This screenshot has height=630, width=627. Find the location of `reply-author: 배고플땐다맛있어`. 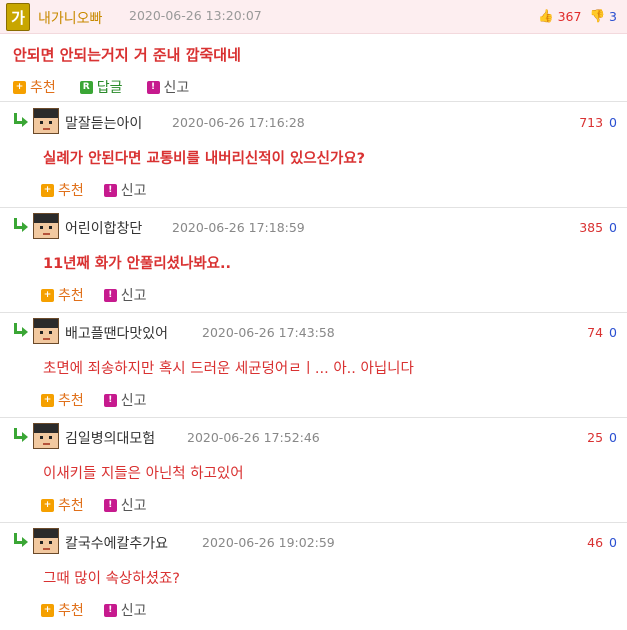

reply-author: 배고플땐다맛있어 is located at coordinates (116, 333).